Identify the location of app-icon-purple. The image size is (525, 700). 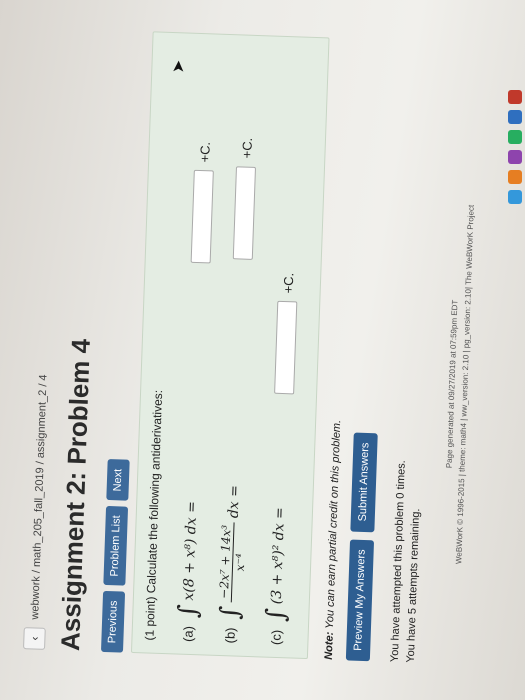
(515, 157).